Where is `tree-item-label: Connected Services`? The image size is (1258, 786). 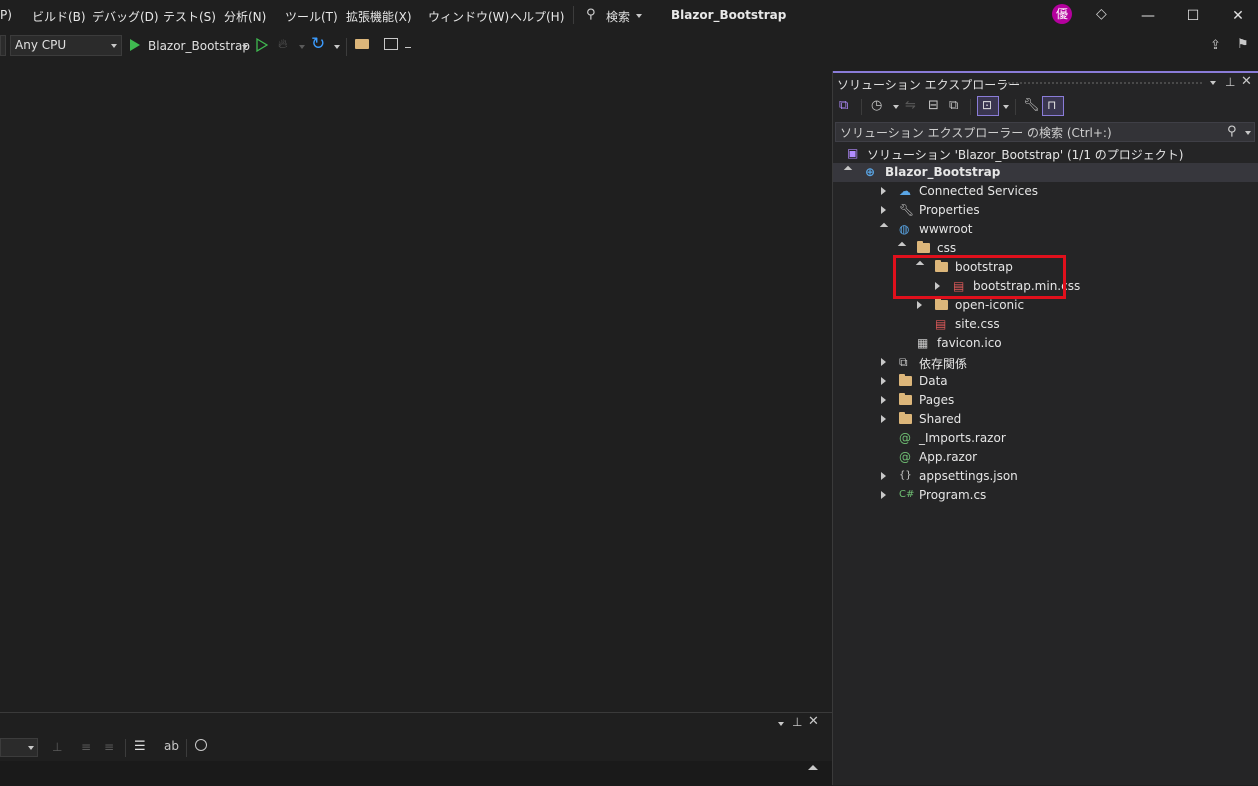 tree-item-label: Connected Services is located at coordinates (979, 191).